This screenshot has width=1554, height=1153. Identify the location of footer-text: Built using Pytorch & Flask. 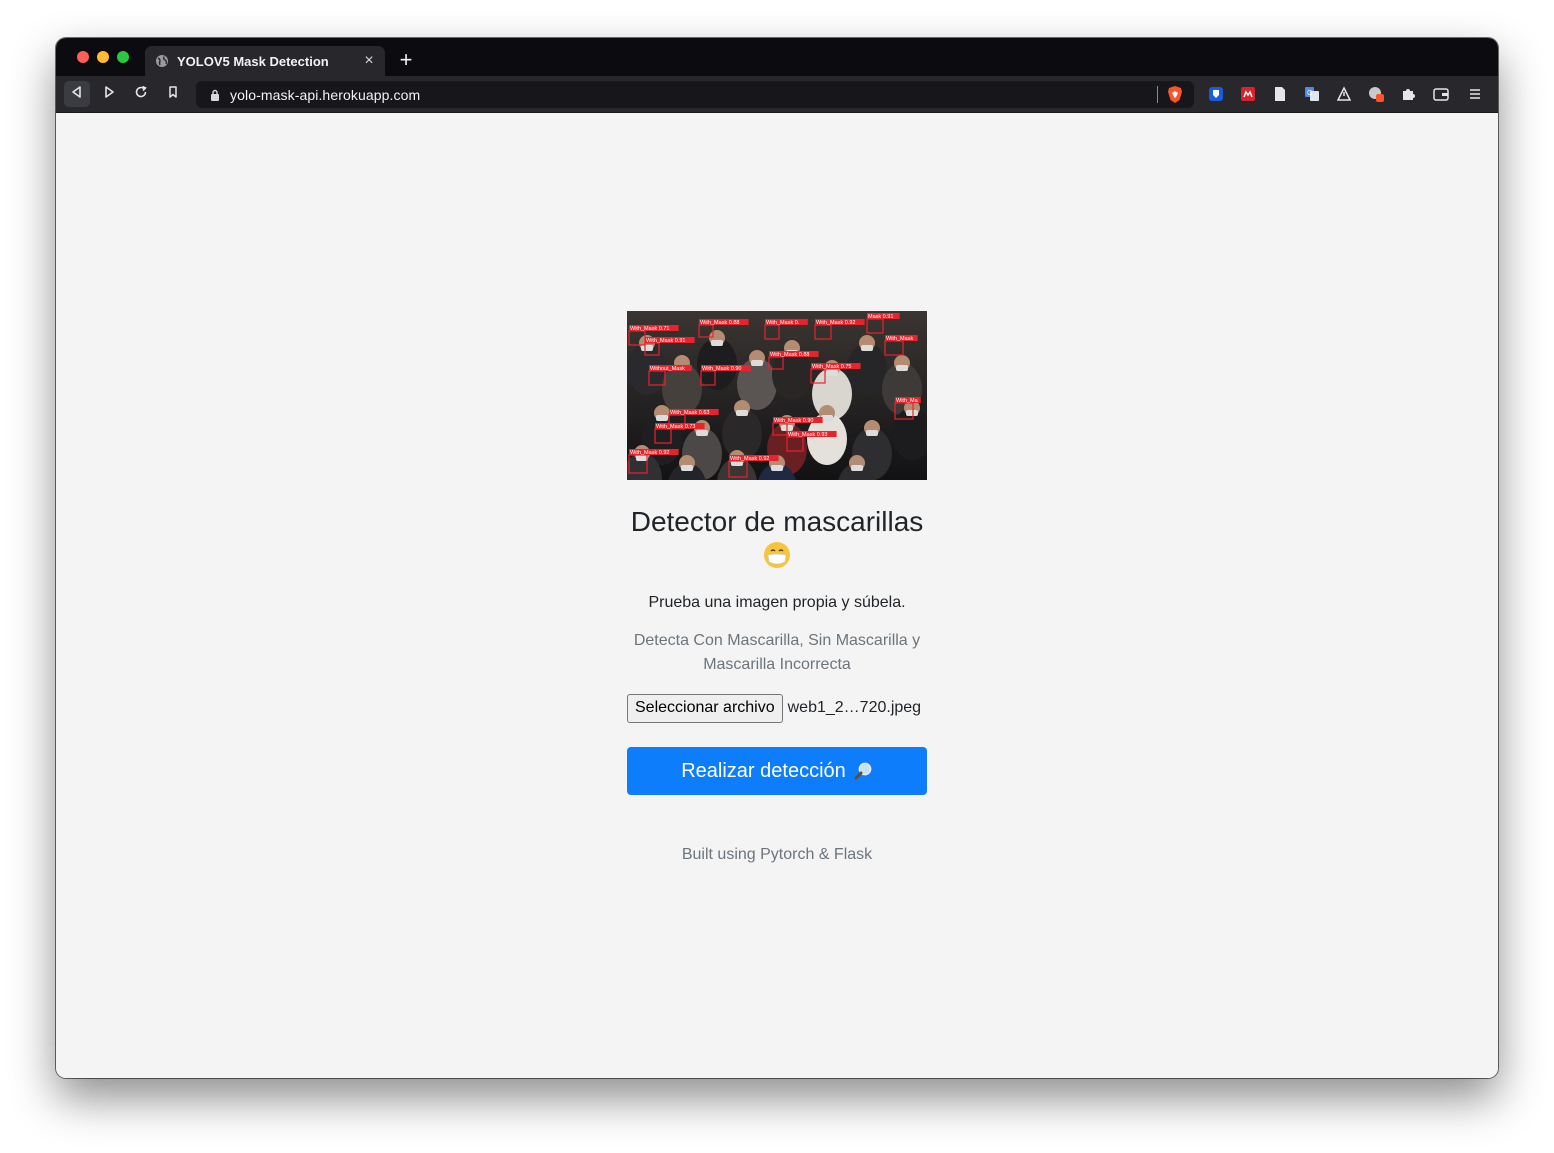
(777, 854).